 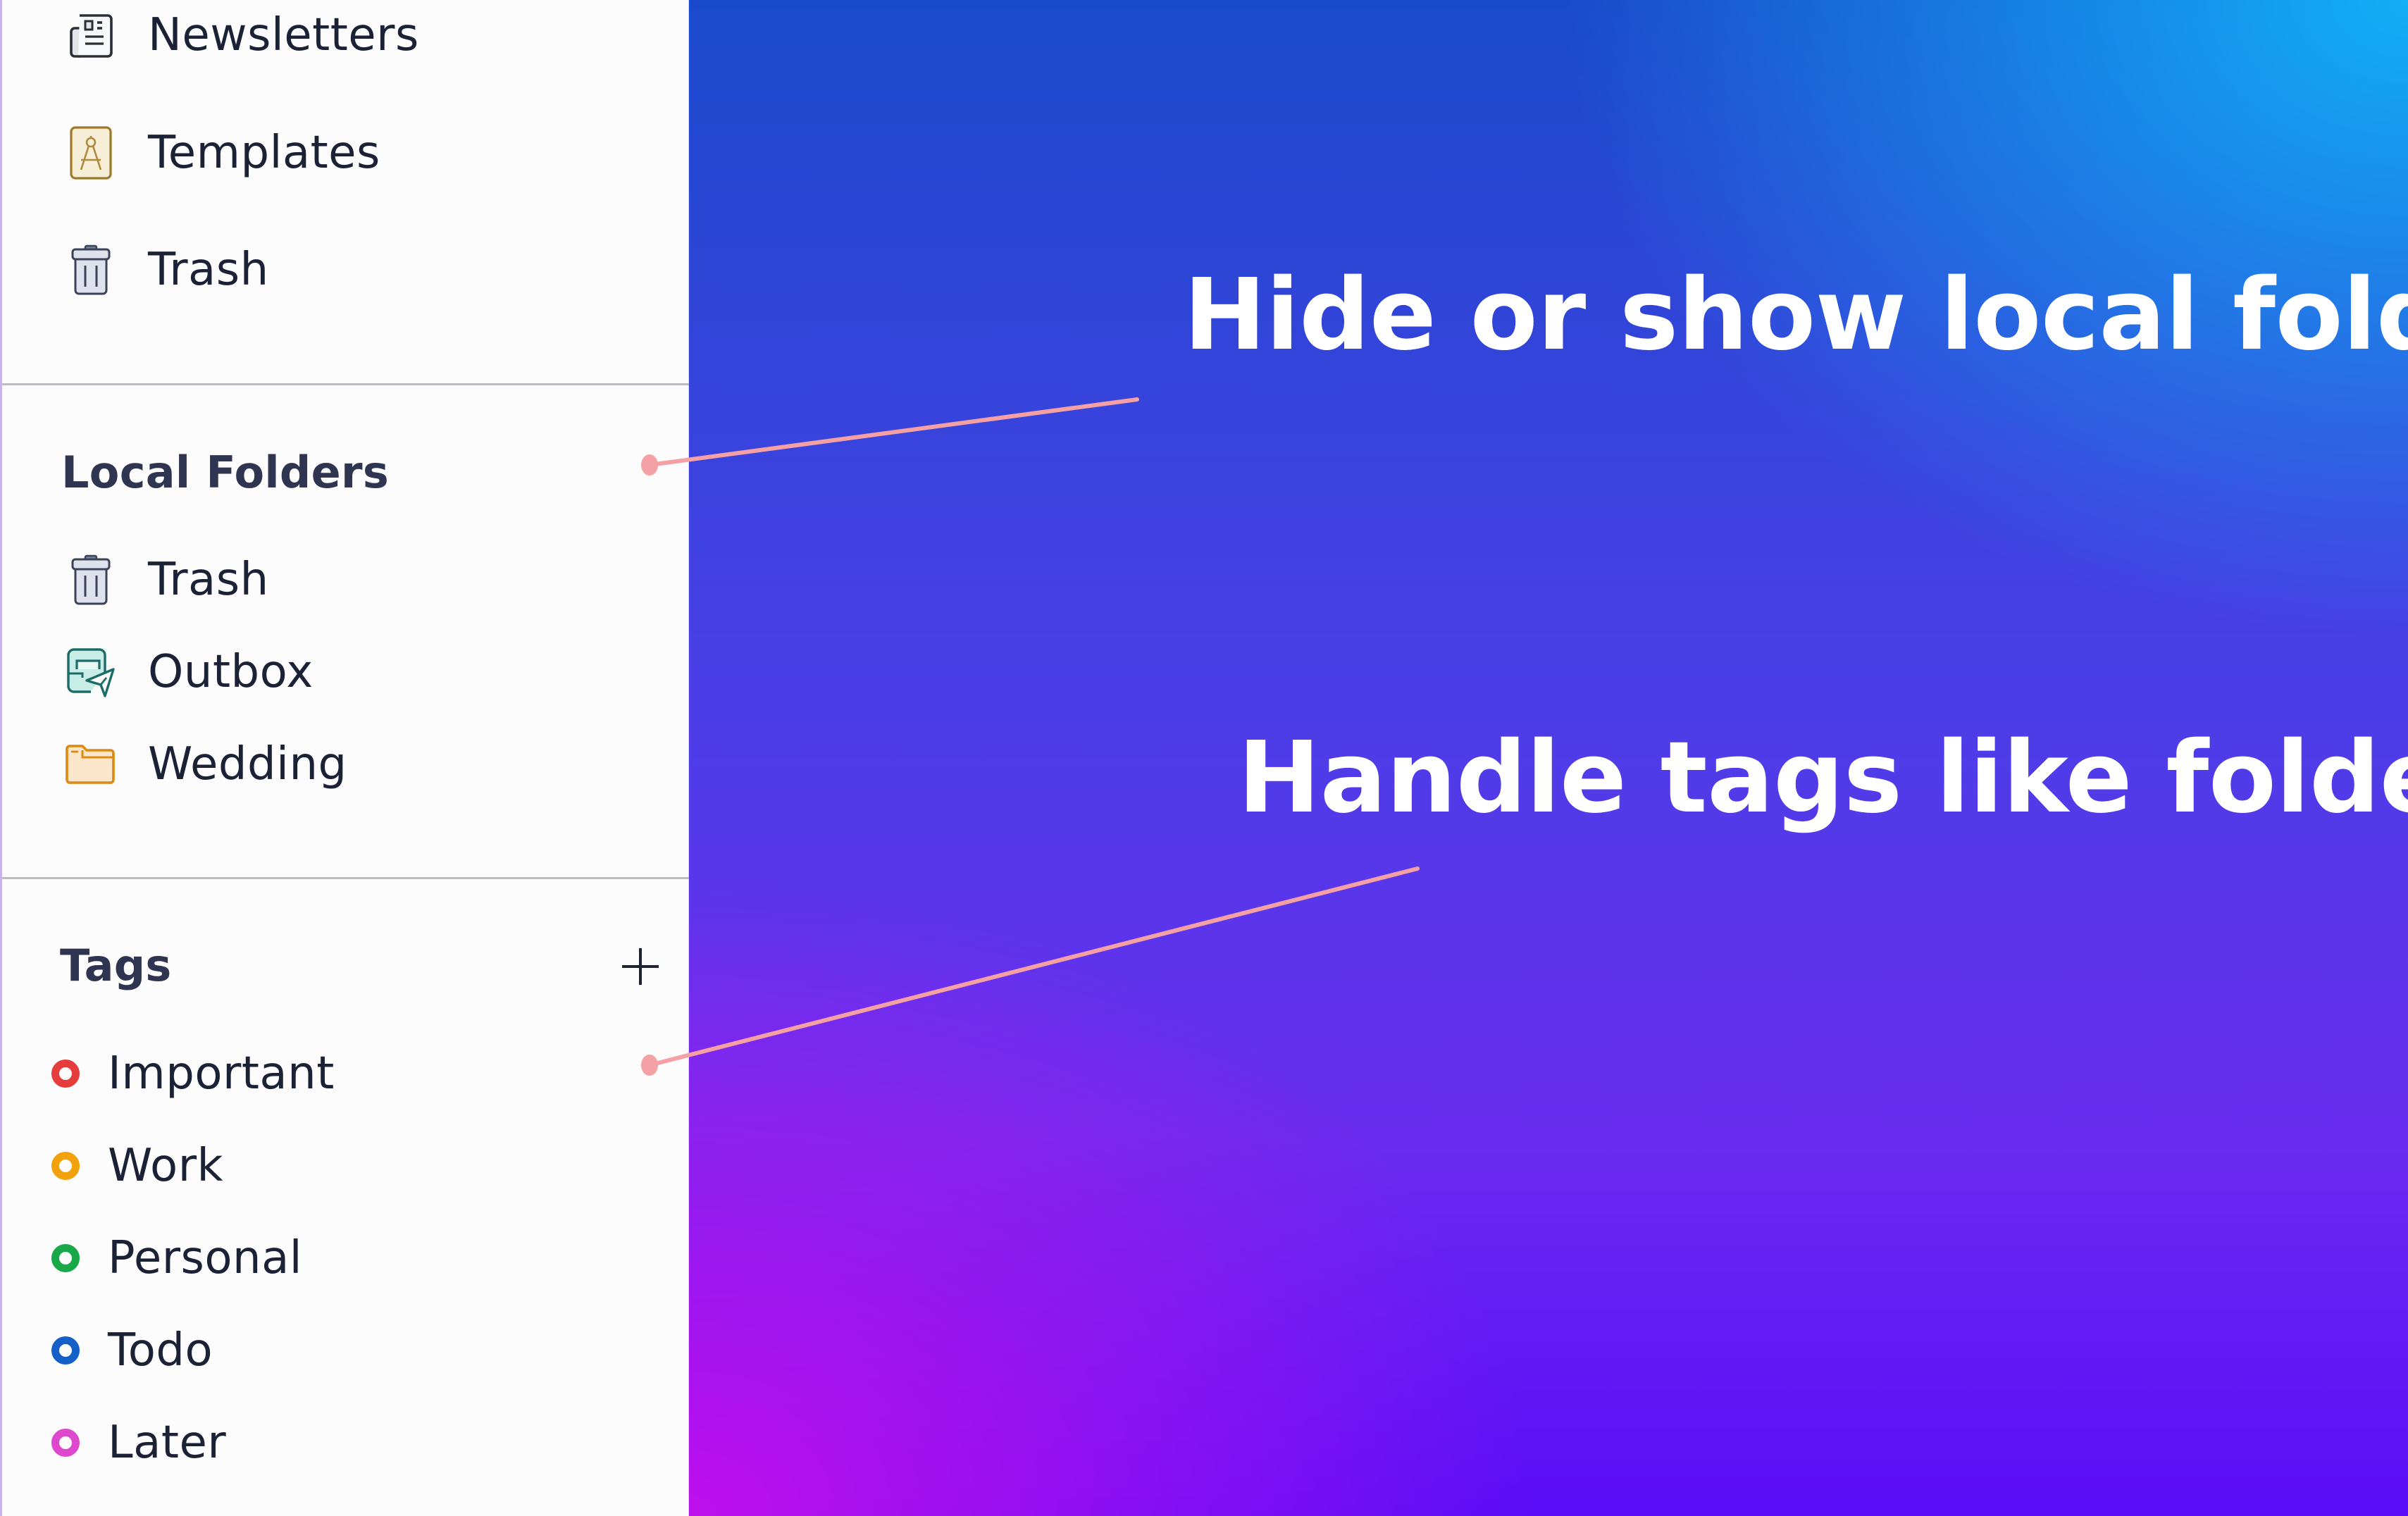 I want to click on plus-icon, so click(x=641, y=966).